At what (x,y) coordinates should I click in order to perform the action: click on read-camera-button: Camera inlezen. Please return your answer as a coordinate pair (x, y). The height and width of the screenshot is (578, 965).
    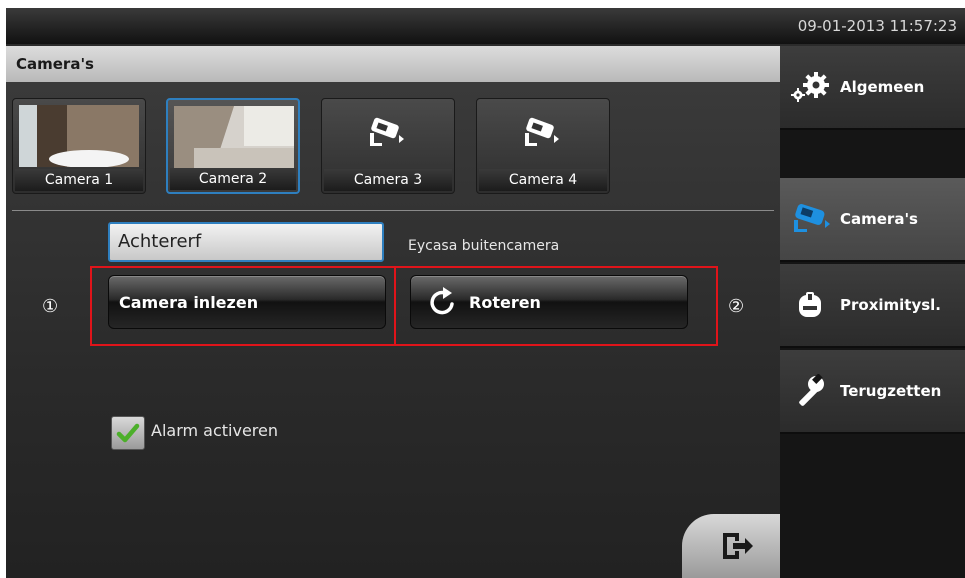
    Looking at the image, I should click on (247, 302).